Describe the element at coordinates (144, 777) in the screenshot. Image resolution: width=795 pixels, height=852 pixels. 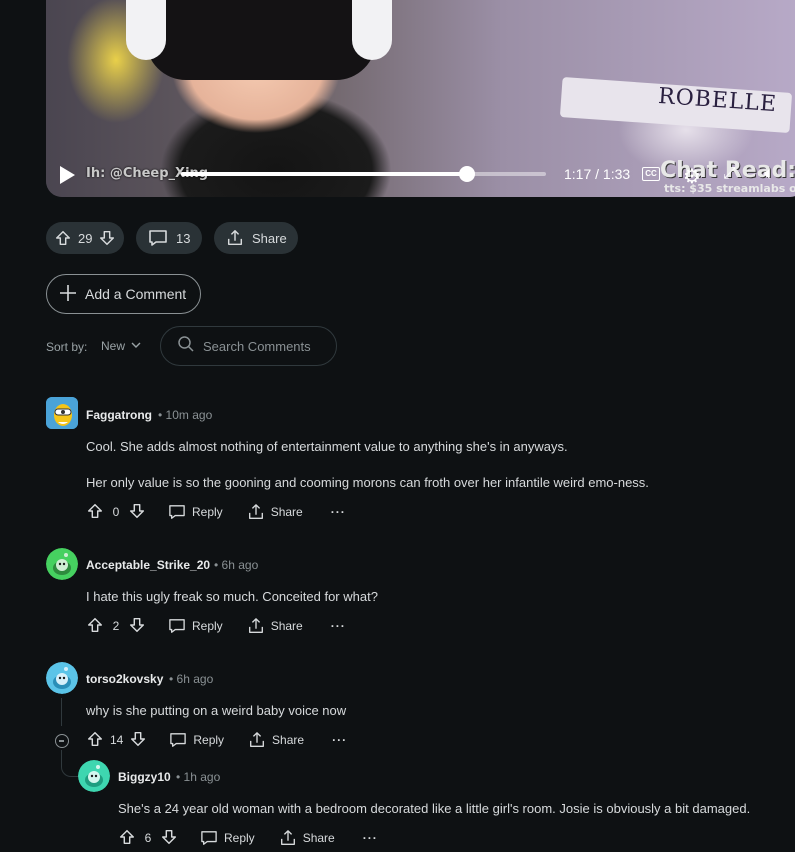
I see `comment-author: Biggzy10` at that location.